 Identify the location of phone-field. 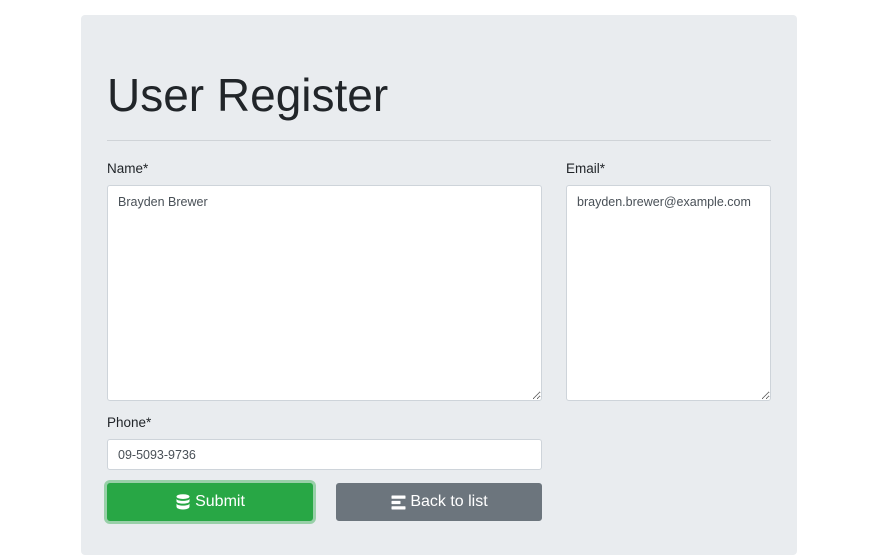
(324, 454).